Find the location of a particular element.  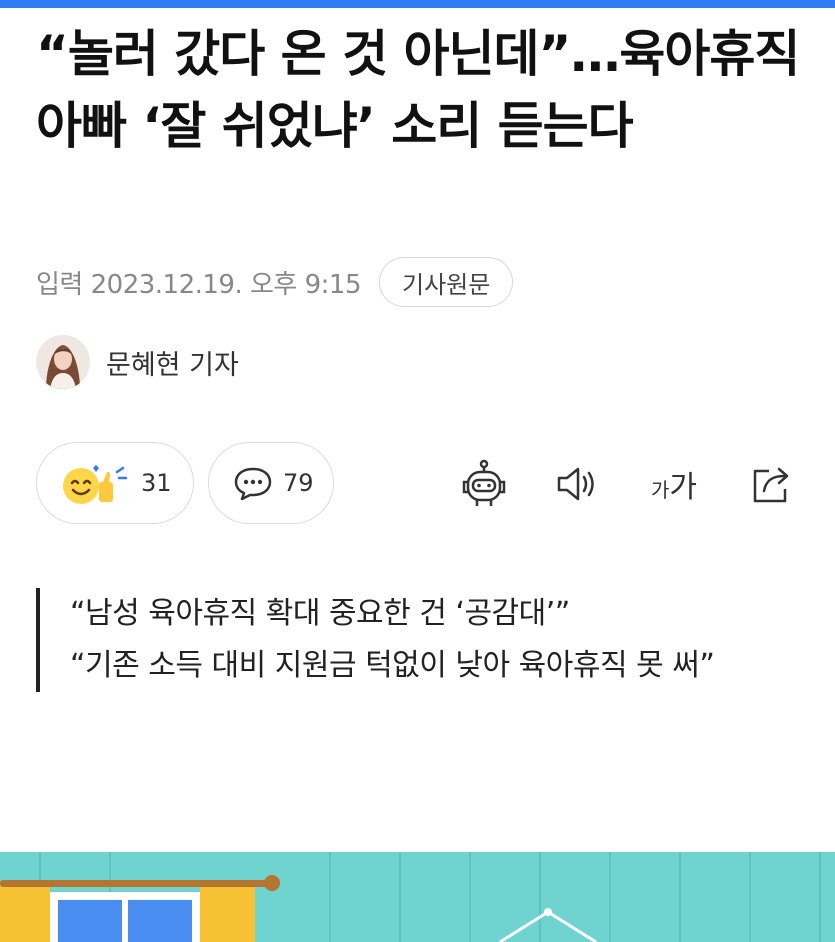

font-size-button: 가가 is located at coordinates (674, 484).